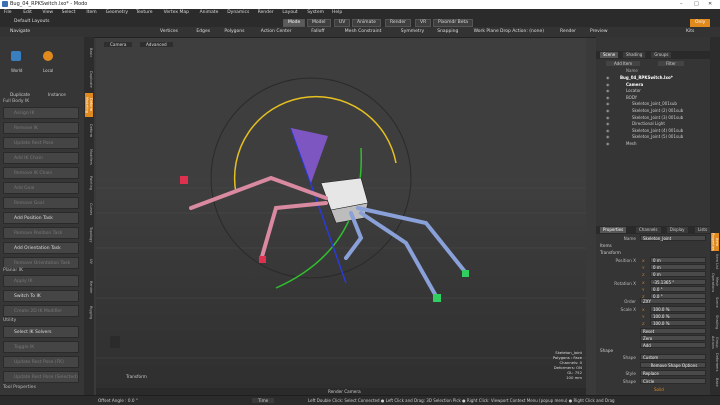  I want to click on shape-select: Custom, so click(673, 357).